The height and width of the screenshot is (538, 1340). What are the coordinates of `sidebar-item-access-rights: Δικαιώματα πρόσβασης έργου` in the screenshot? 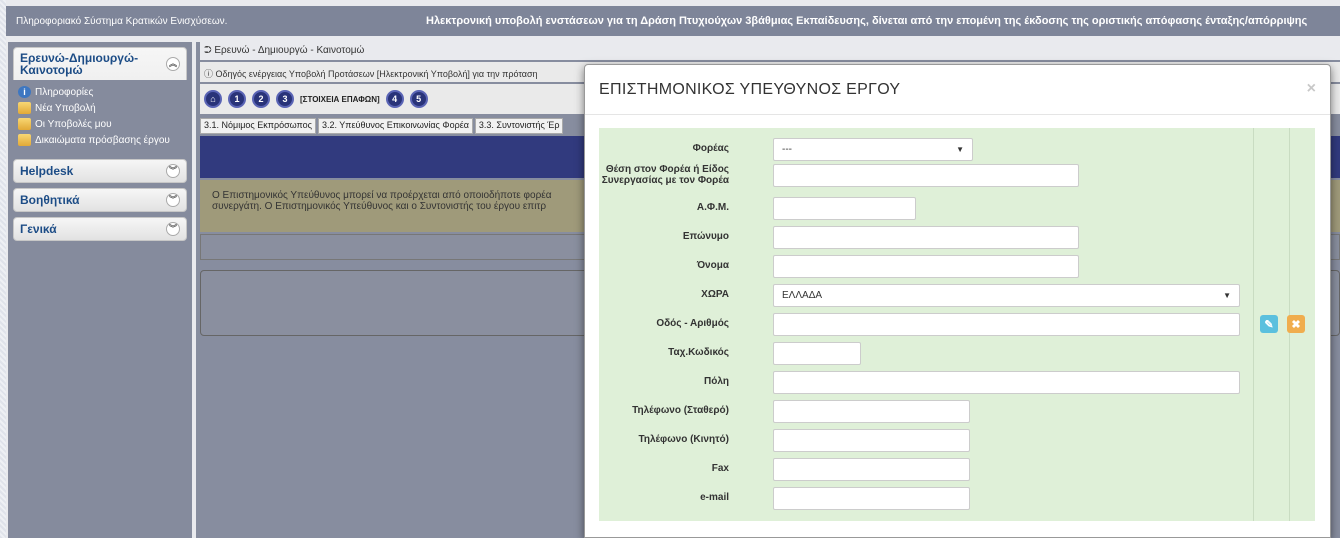 It's located at (100, 140).